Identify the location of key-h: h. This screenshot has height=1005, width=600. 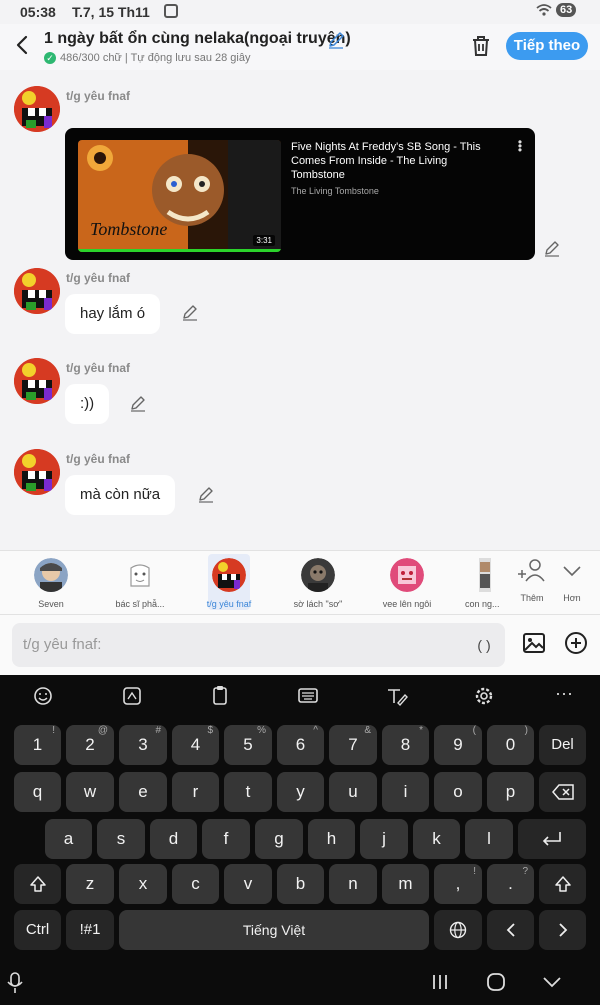
(331, 839).